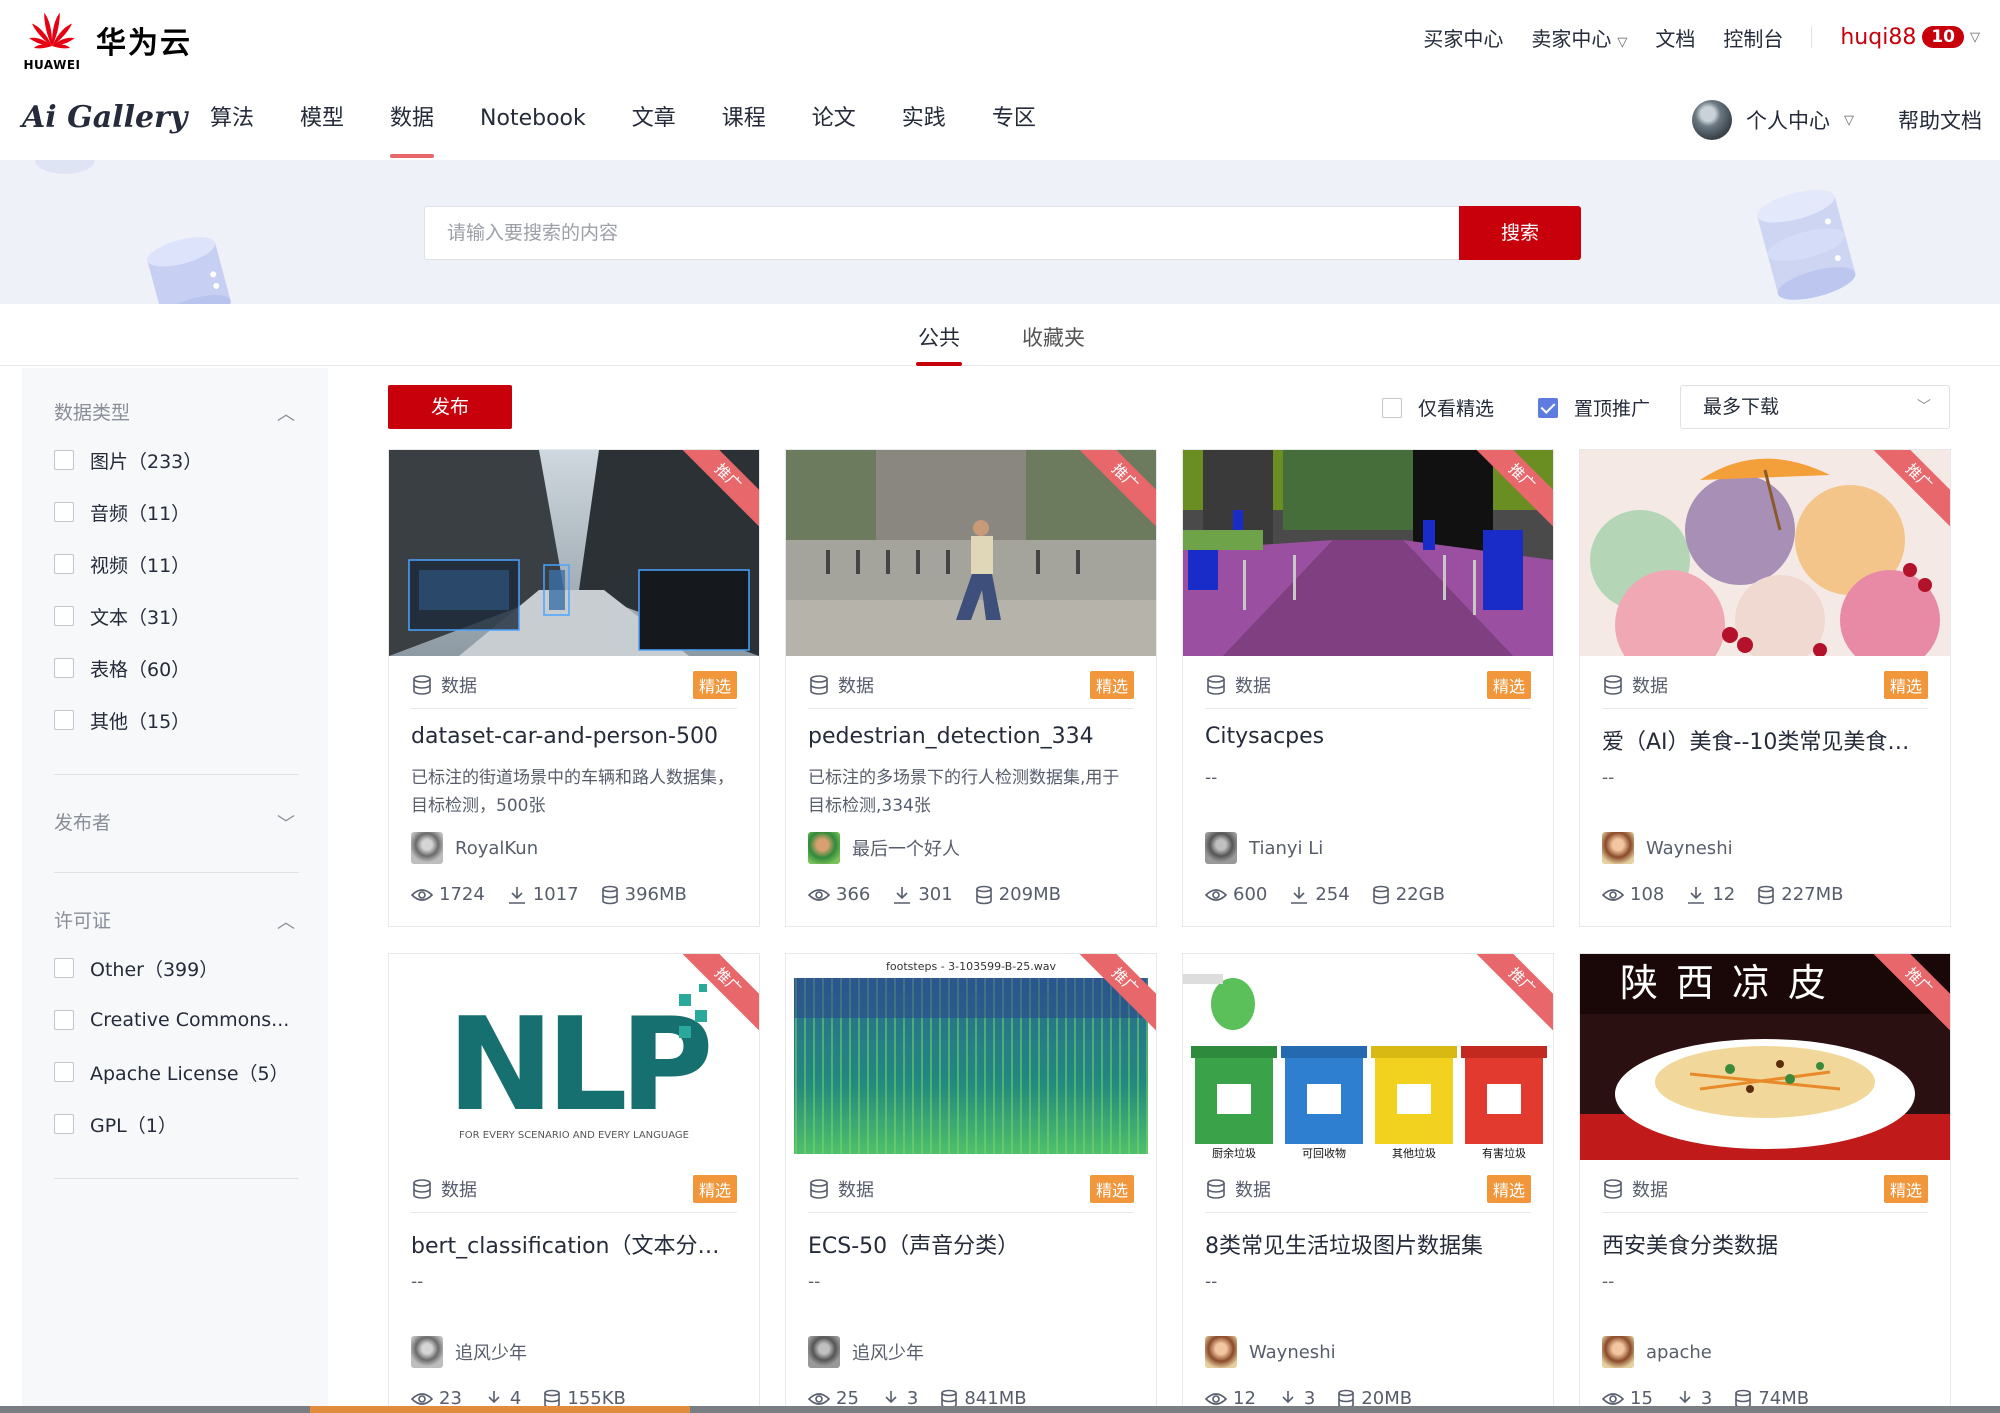 The image size is (2000, 1413). Describe the element at coordinates (104, 117) in the screenshot. I see `ai-gallery-logo: Ai Gallery` at that location.